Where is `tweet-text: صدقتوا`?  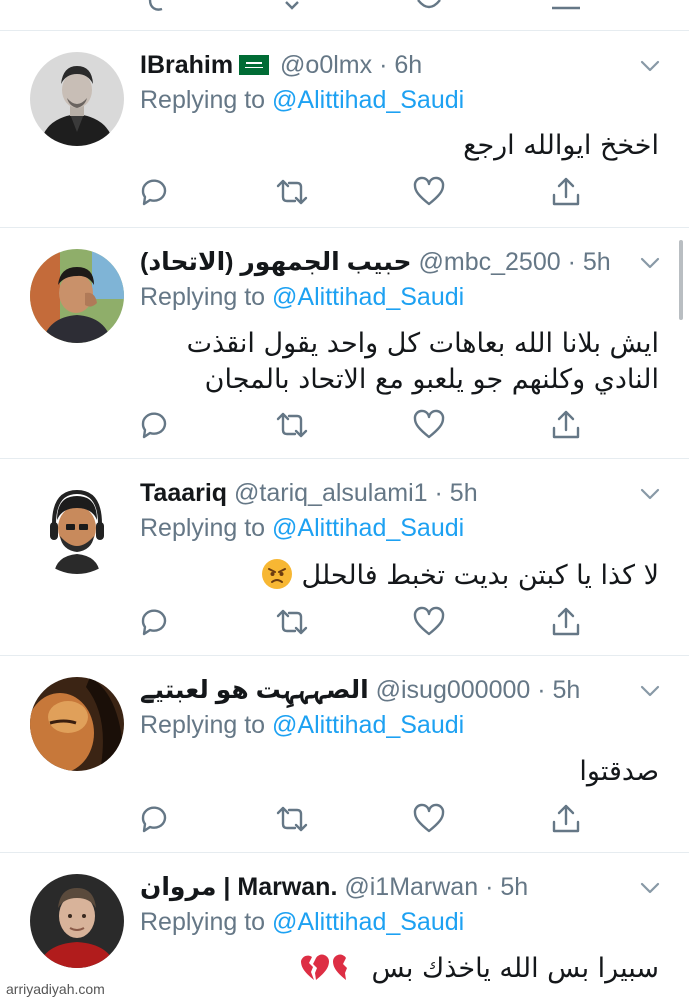
tweet-text: صدقتوا is located at coordinates (399, 772).